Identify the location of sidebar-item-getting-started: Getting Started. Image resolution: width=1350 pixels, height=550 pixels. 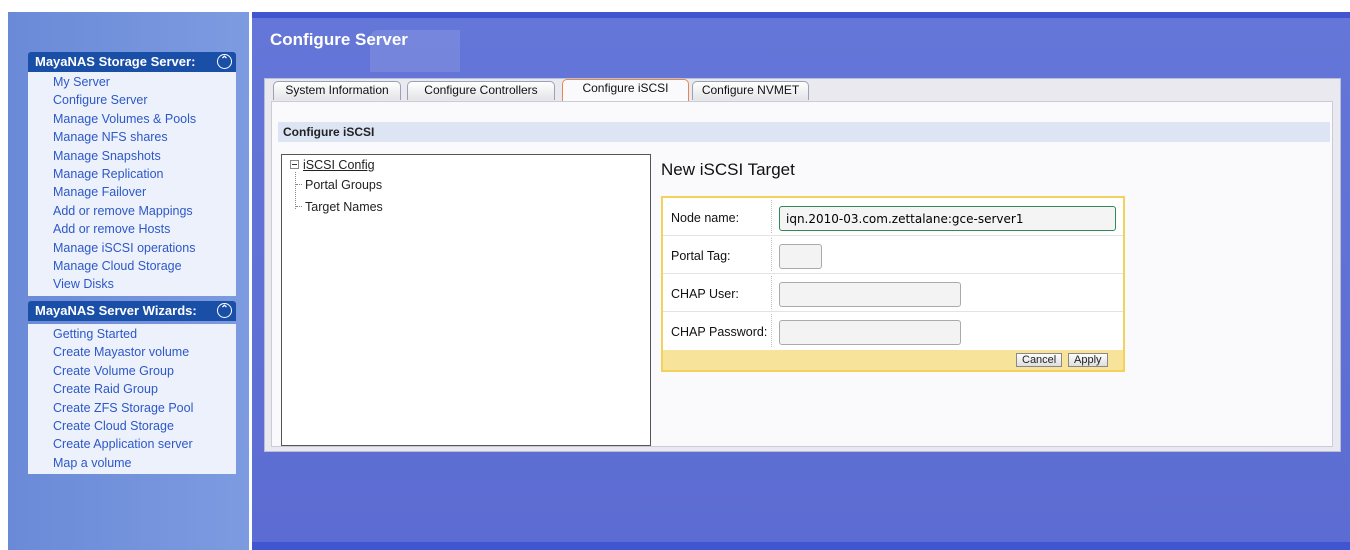
(144, 334).